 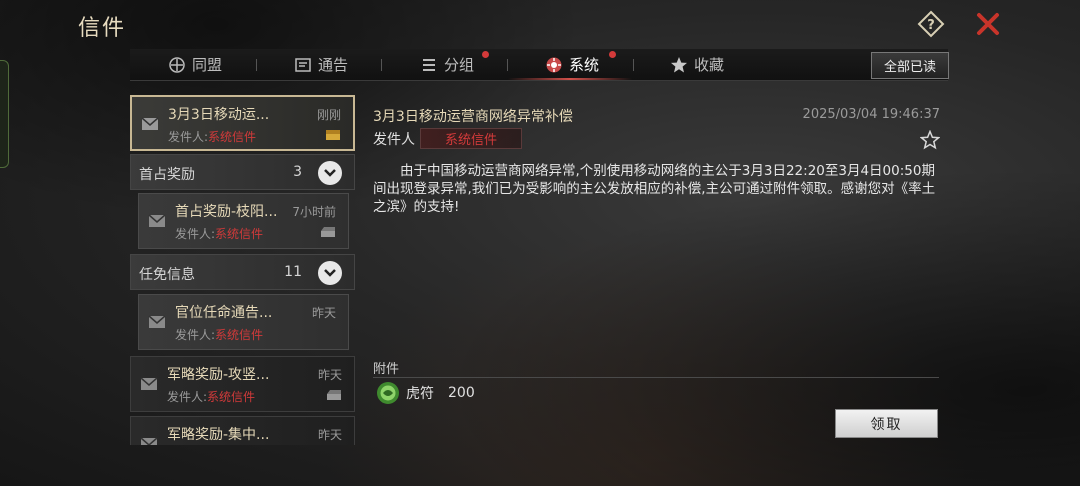 I want to click on attachment-name: 虎符, so click(x=420, y=394).